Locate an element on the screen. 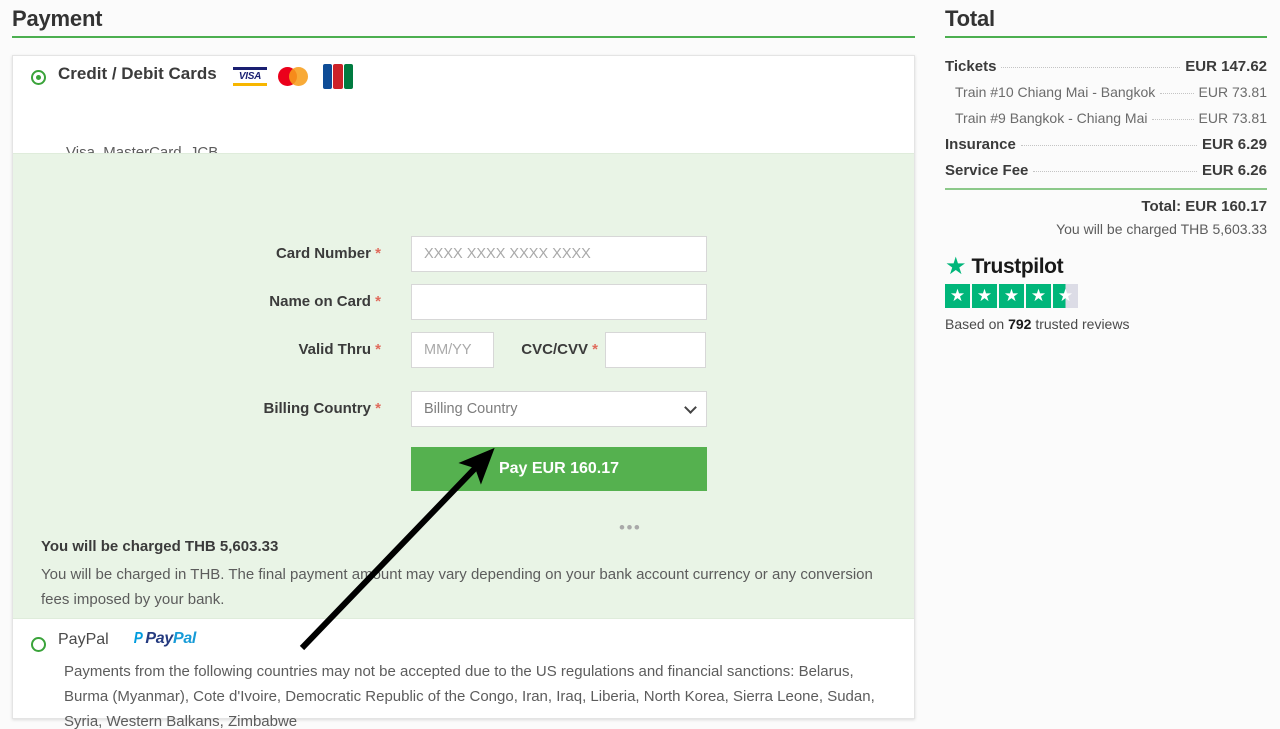 Image resolution: width=1280 pixels, height=729 pixels. total-row: Tickets EUR 147.62 is located at coordinates (1106, 71).